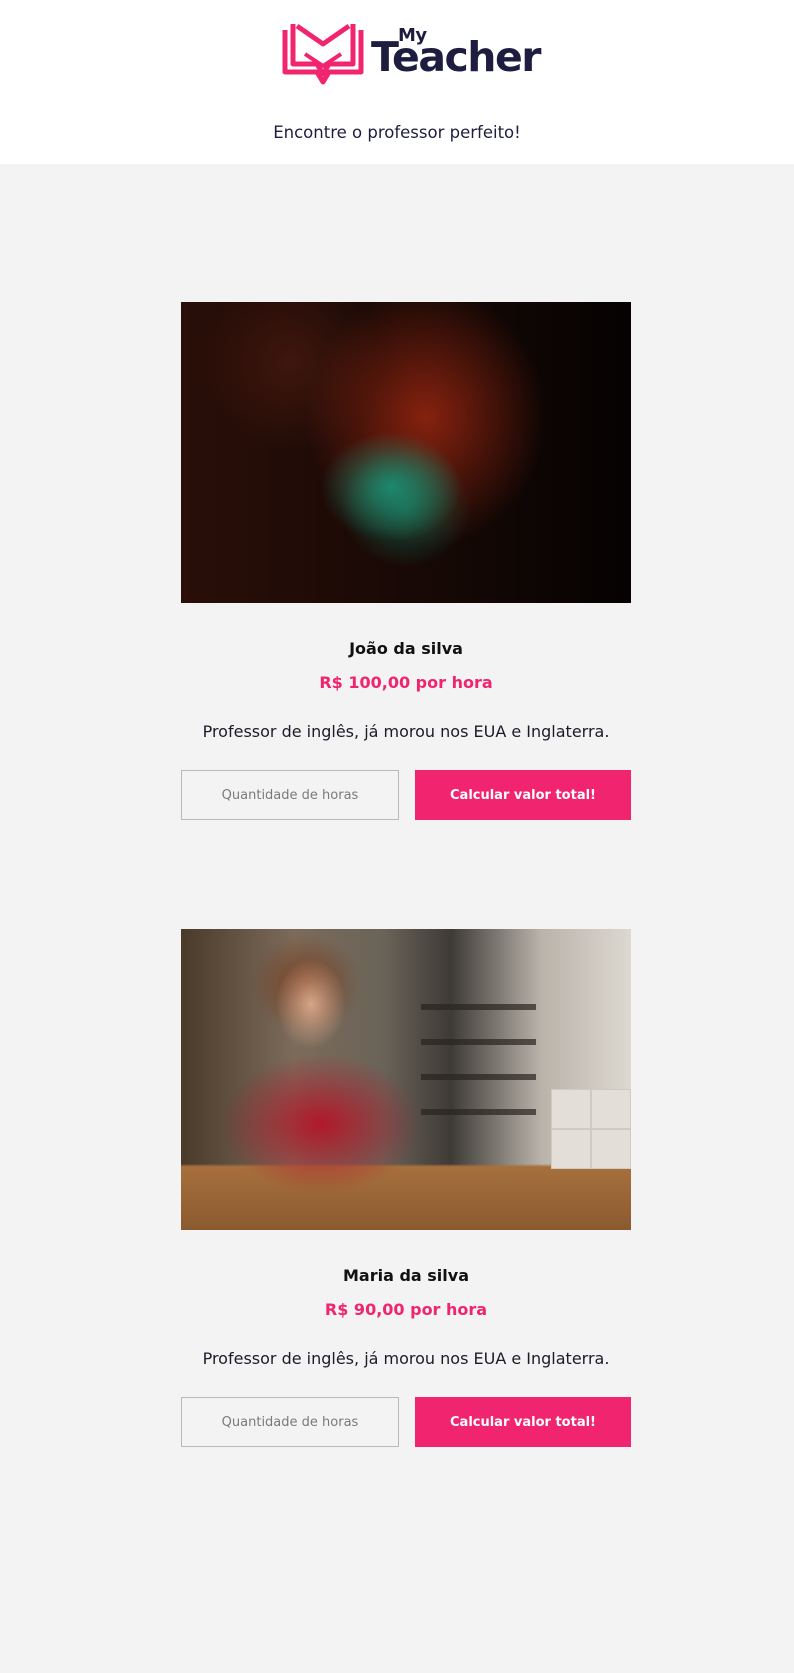 The image size is (794, 1673). Describe the element at coordinates (456, 57) in the screenshot. I see `logo-teacher-text: Teacher` at that location.